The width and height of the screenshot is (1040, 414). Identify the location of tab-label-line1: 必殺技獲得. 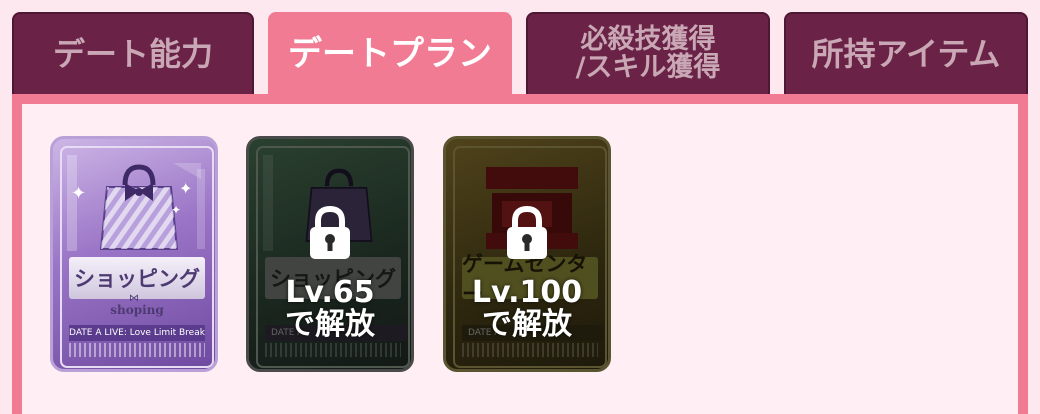
(648, 40).